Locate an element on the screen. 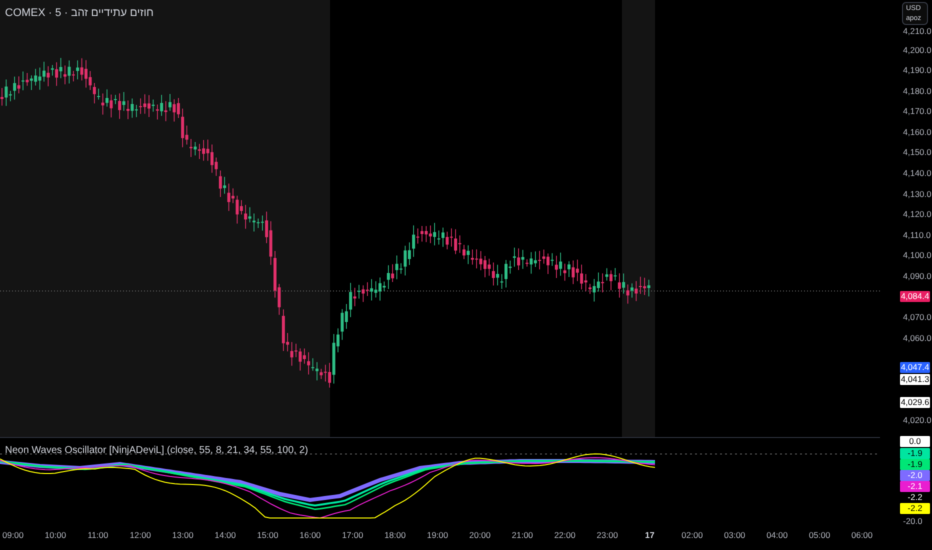 The image size is (932, 550). indicator-tick: -20.0 is located at coordinates (912, 521).